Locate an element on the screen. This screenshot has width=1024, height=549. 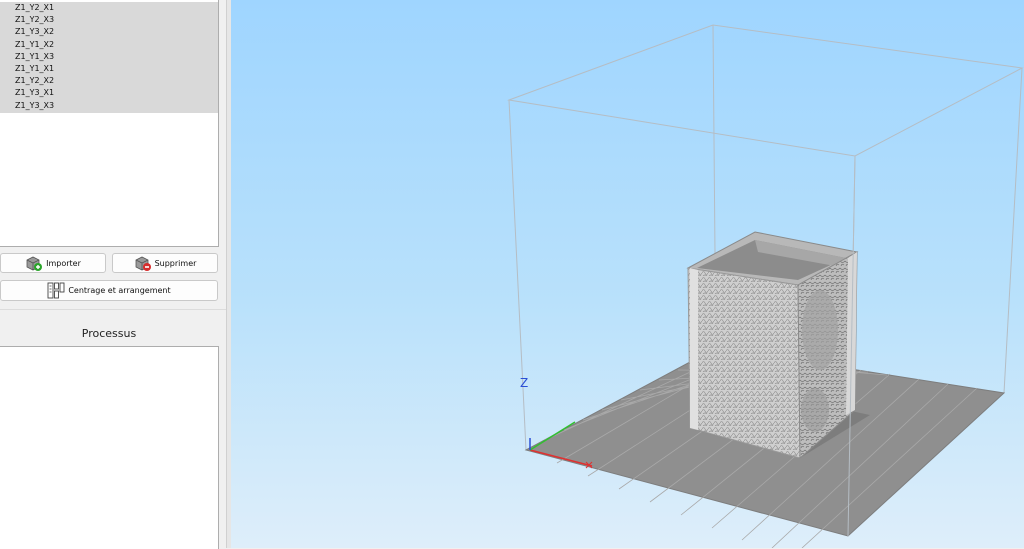
list-item: Z1_Y2_X3 is located at coordinates (109, 20).